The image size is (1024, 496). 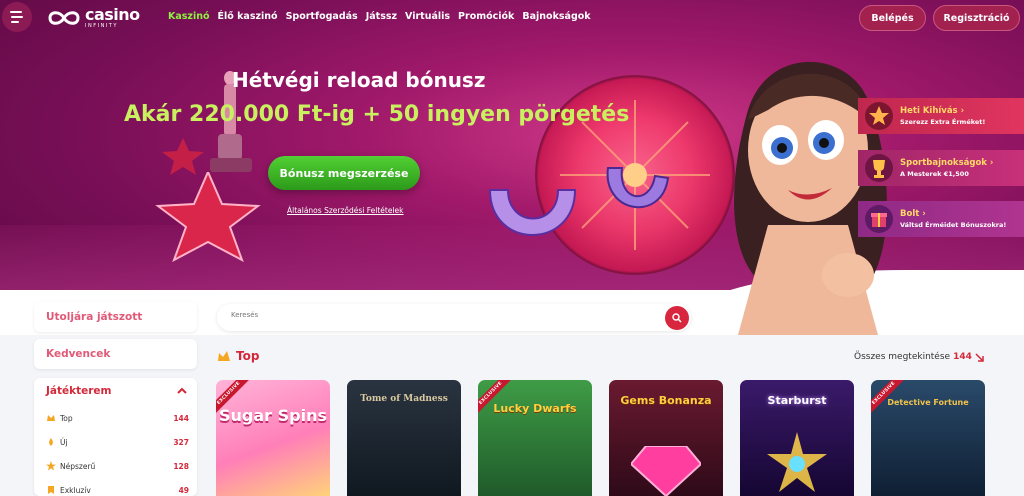 I want to click on logo-main-text: casino, so click(x=112, y=14).